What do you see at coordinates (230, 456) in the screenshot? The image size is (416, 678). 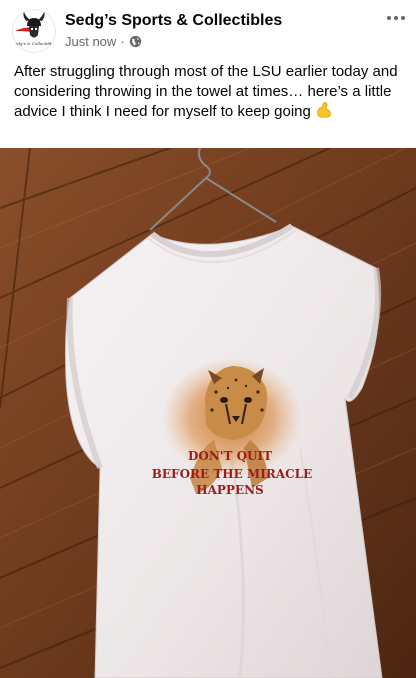 I see `shirt-print-line1: DON'T QUIT` at bounding box center [230, 456].